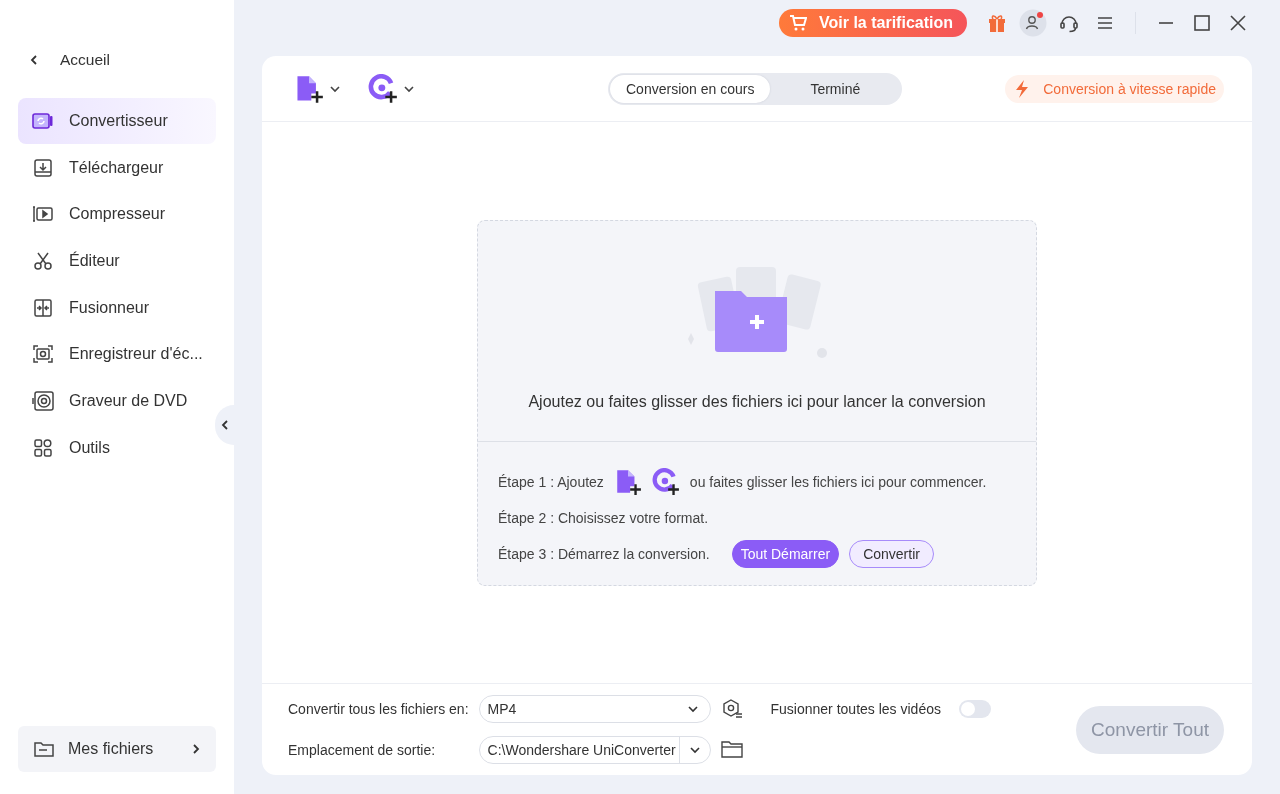 Image resolution: width=1280 pixels, height=794 pixels. What do you see at coordinates (43, 167) in the screenshot?
I see `download-tray-icon` at bounding box center [43, 167].